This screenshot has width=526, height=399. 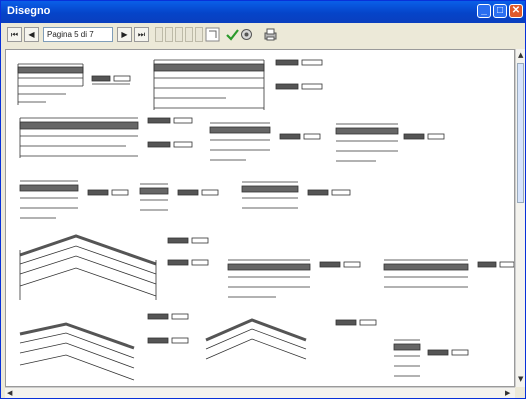 I want to click on settings-icon, so click(x=246, y=34).